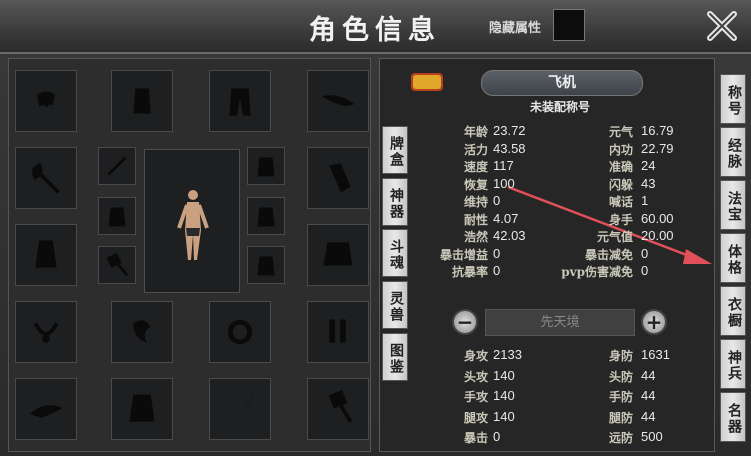 The height and width of the screenshot is (456, 751). I want to click on stat-label: 维持, so click(475, 202).